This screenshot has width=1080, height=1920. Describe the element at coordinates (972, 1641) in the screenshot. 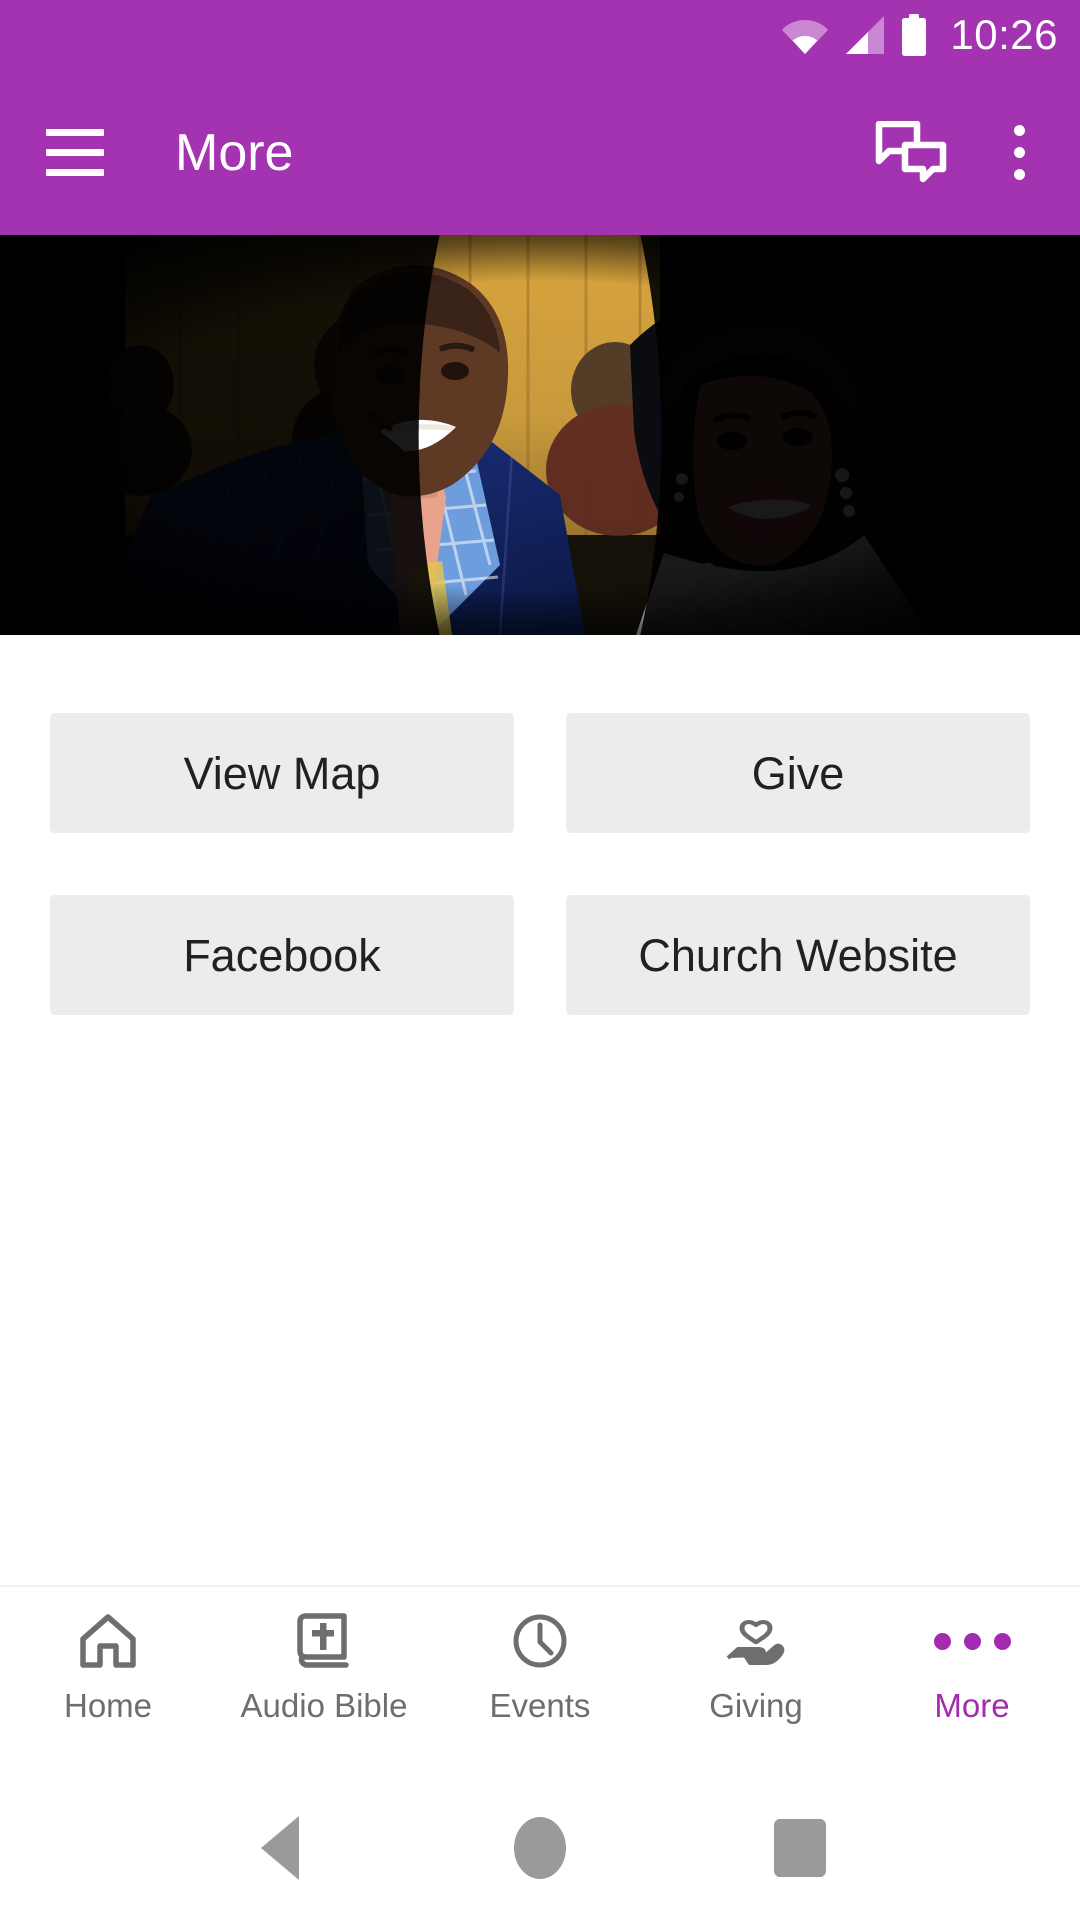

I see `three-dots-icon` at that location.